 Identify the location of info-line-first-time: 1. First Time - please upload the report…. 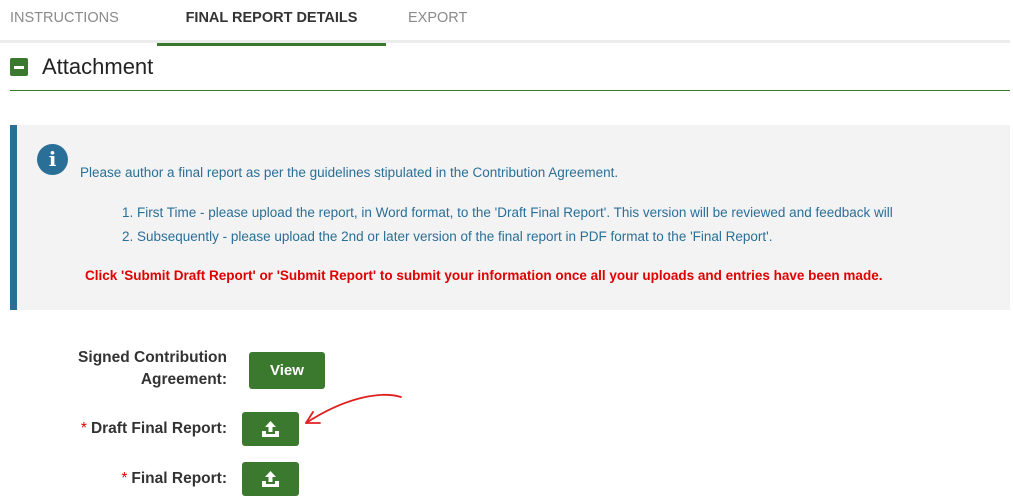
(507, 212).